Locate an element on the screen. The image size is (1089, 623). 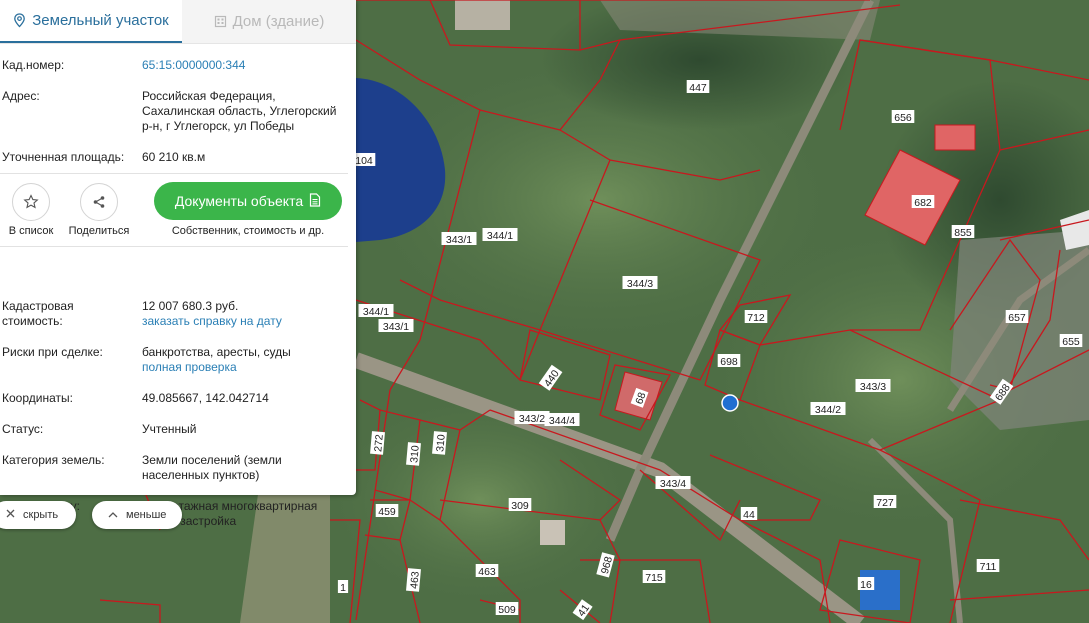
plot-label: 727 is located at coordinates (885, 502).